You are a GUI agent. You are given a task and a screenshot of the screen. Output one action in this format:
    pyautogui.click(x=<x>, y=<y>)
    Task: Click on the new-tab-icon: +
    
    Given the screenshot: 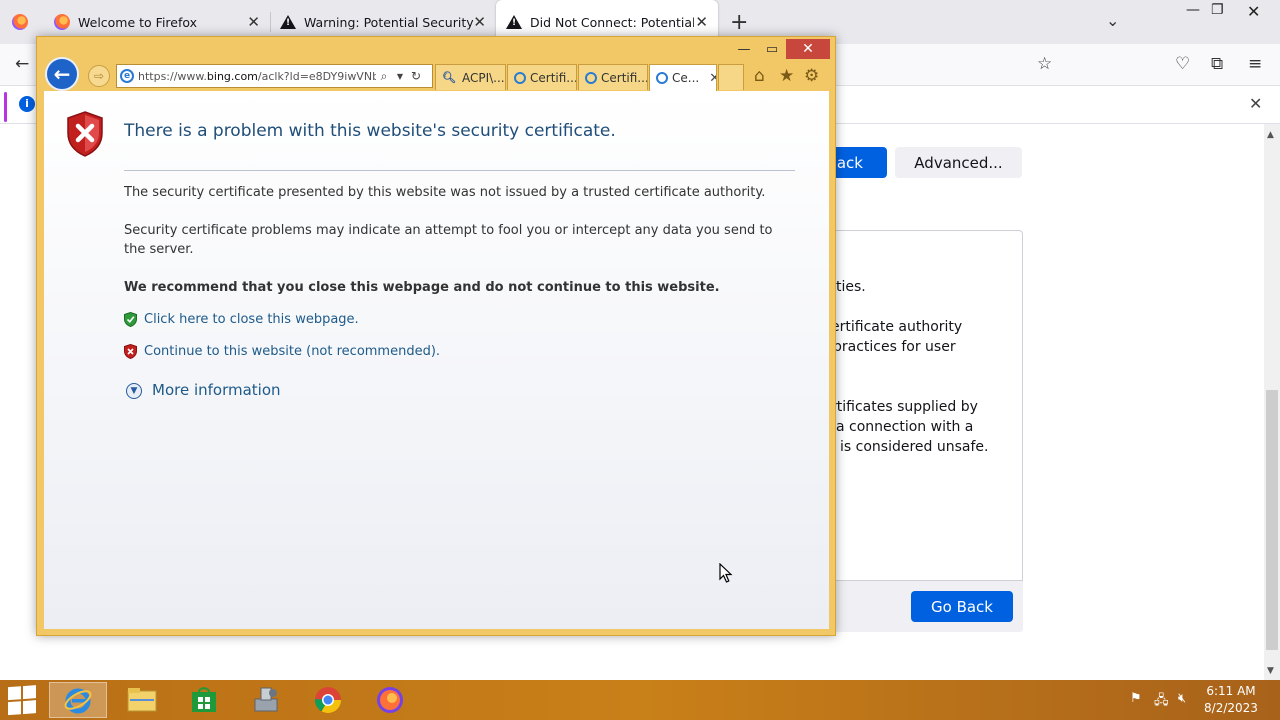 What is the action you would take?
    pyautogui.click(x=739, y=22)
    